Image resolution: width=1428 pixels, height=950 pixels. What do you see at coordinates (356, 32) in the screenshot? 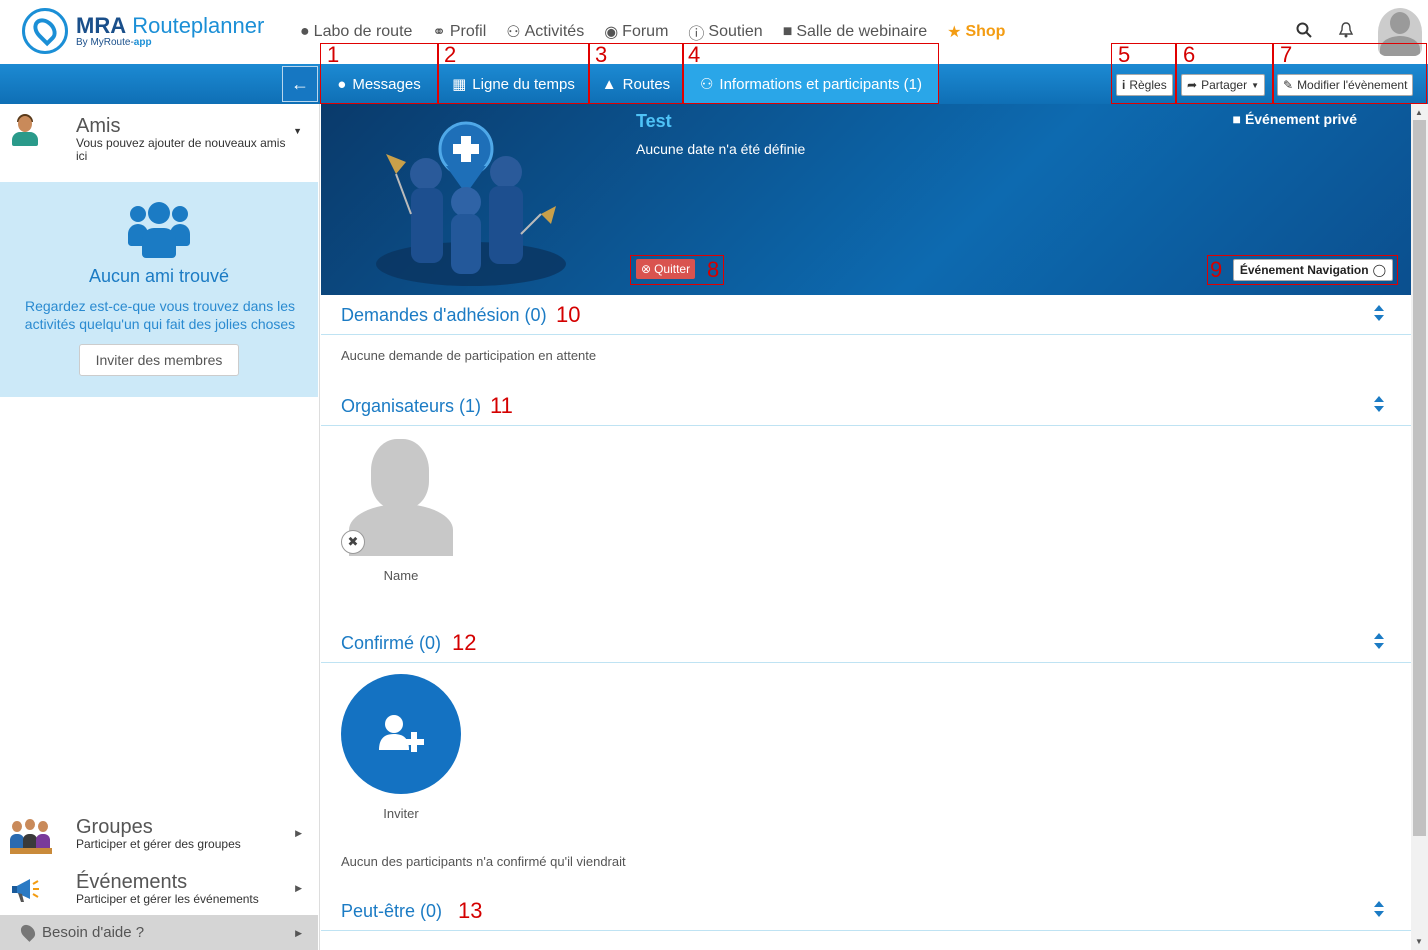
I see `menu-item-labo: ● Labo de route` at bounding box center [356, 32].